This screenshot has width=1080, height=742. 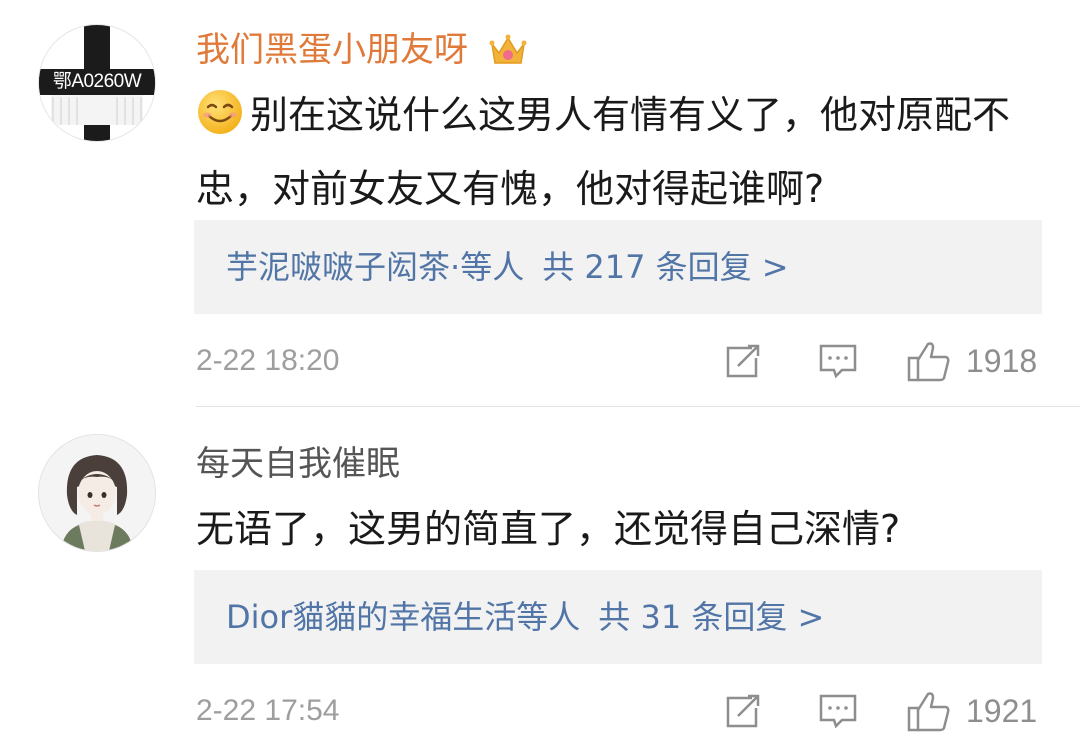 What do you see at coordinates (298, 464) in the screenshot?
I see `username: 每天自我催眠` at bounding box center [298, 464].